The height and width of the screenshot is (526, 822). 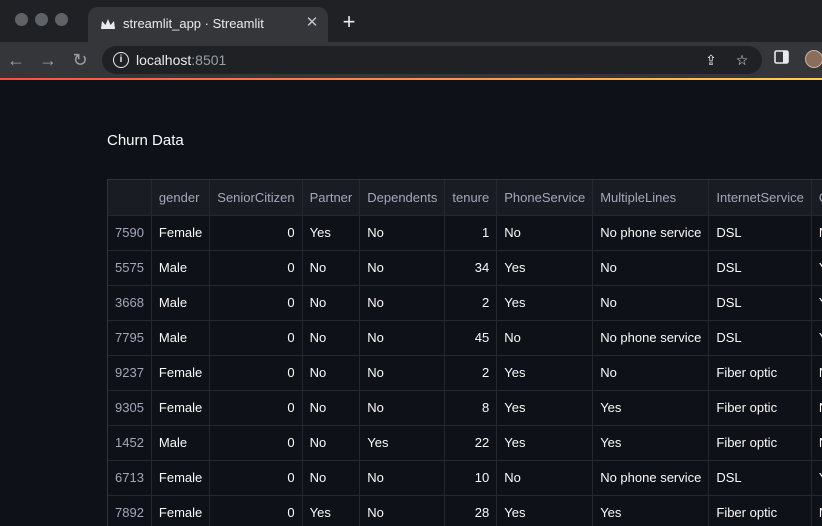 I want to click on row-index-cell: 5575, so click(x=130, y=268).